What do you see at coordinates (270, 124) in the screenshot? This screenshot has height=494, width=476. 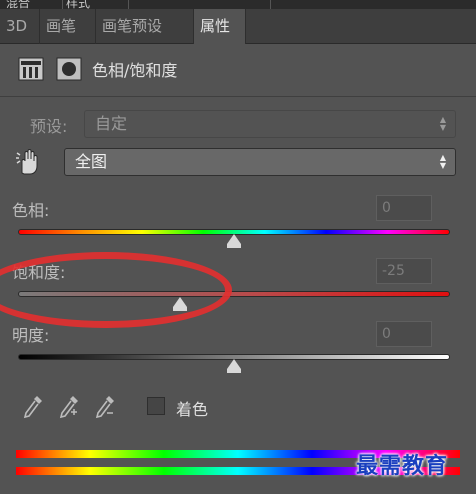 I see `preset-select: 自定 ▲ ▼` at bounding box center [270, 124].